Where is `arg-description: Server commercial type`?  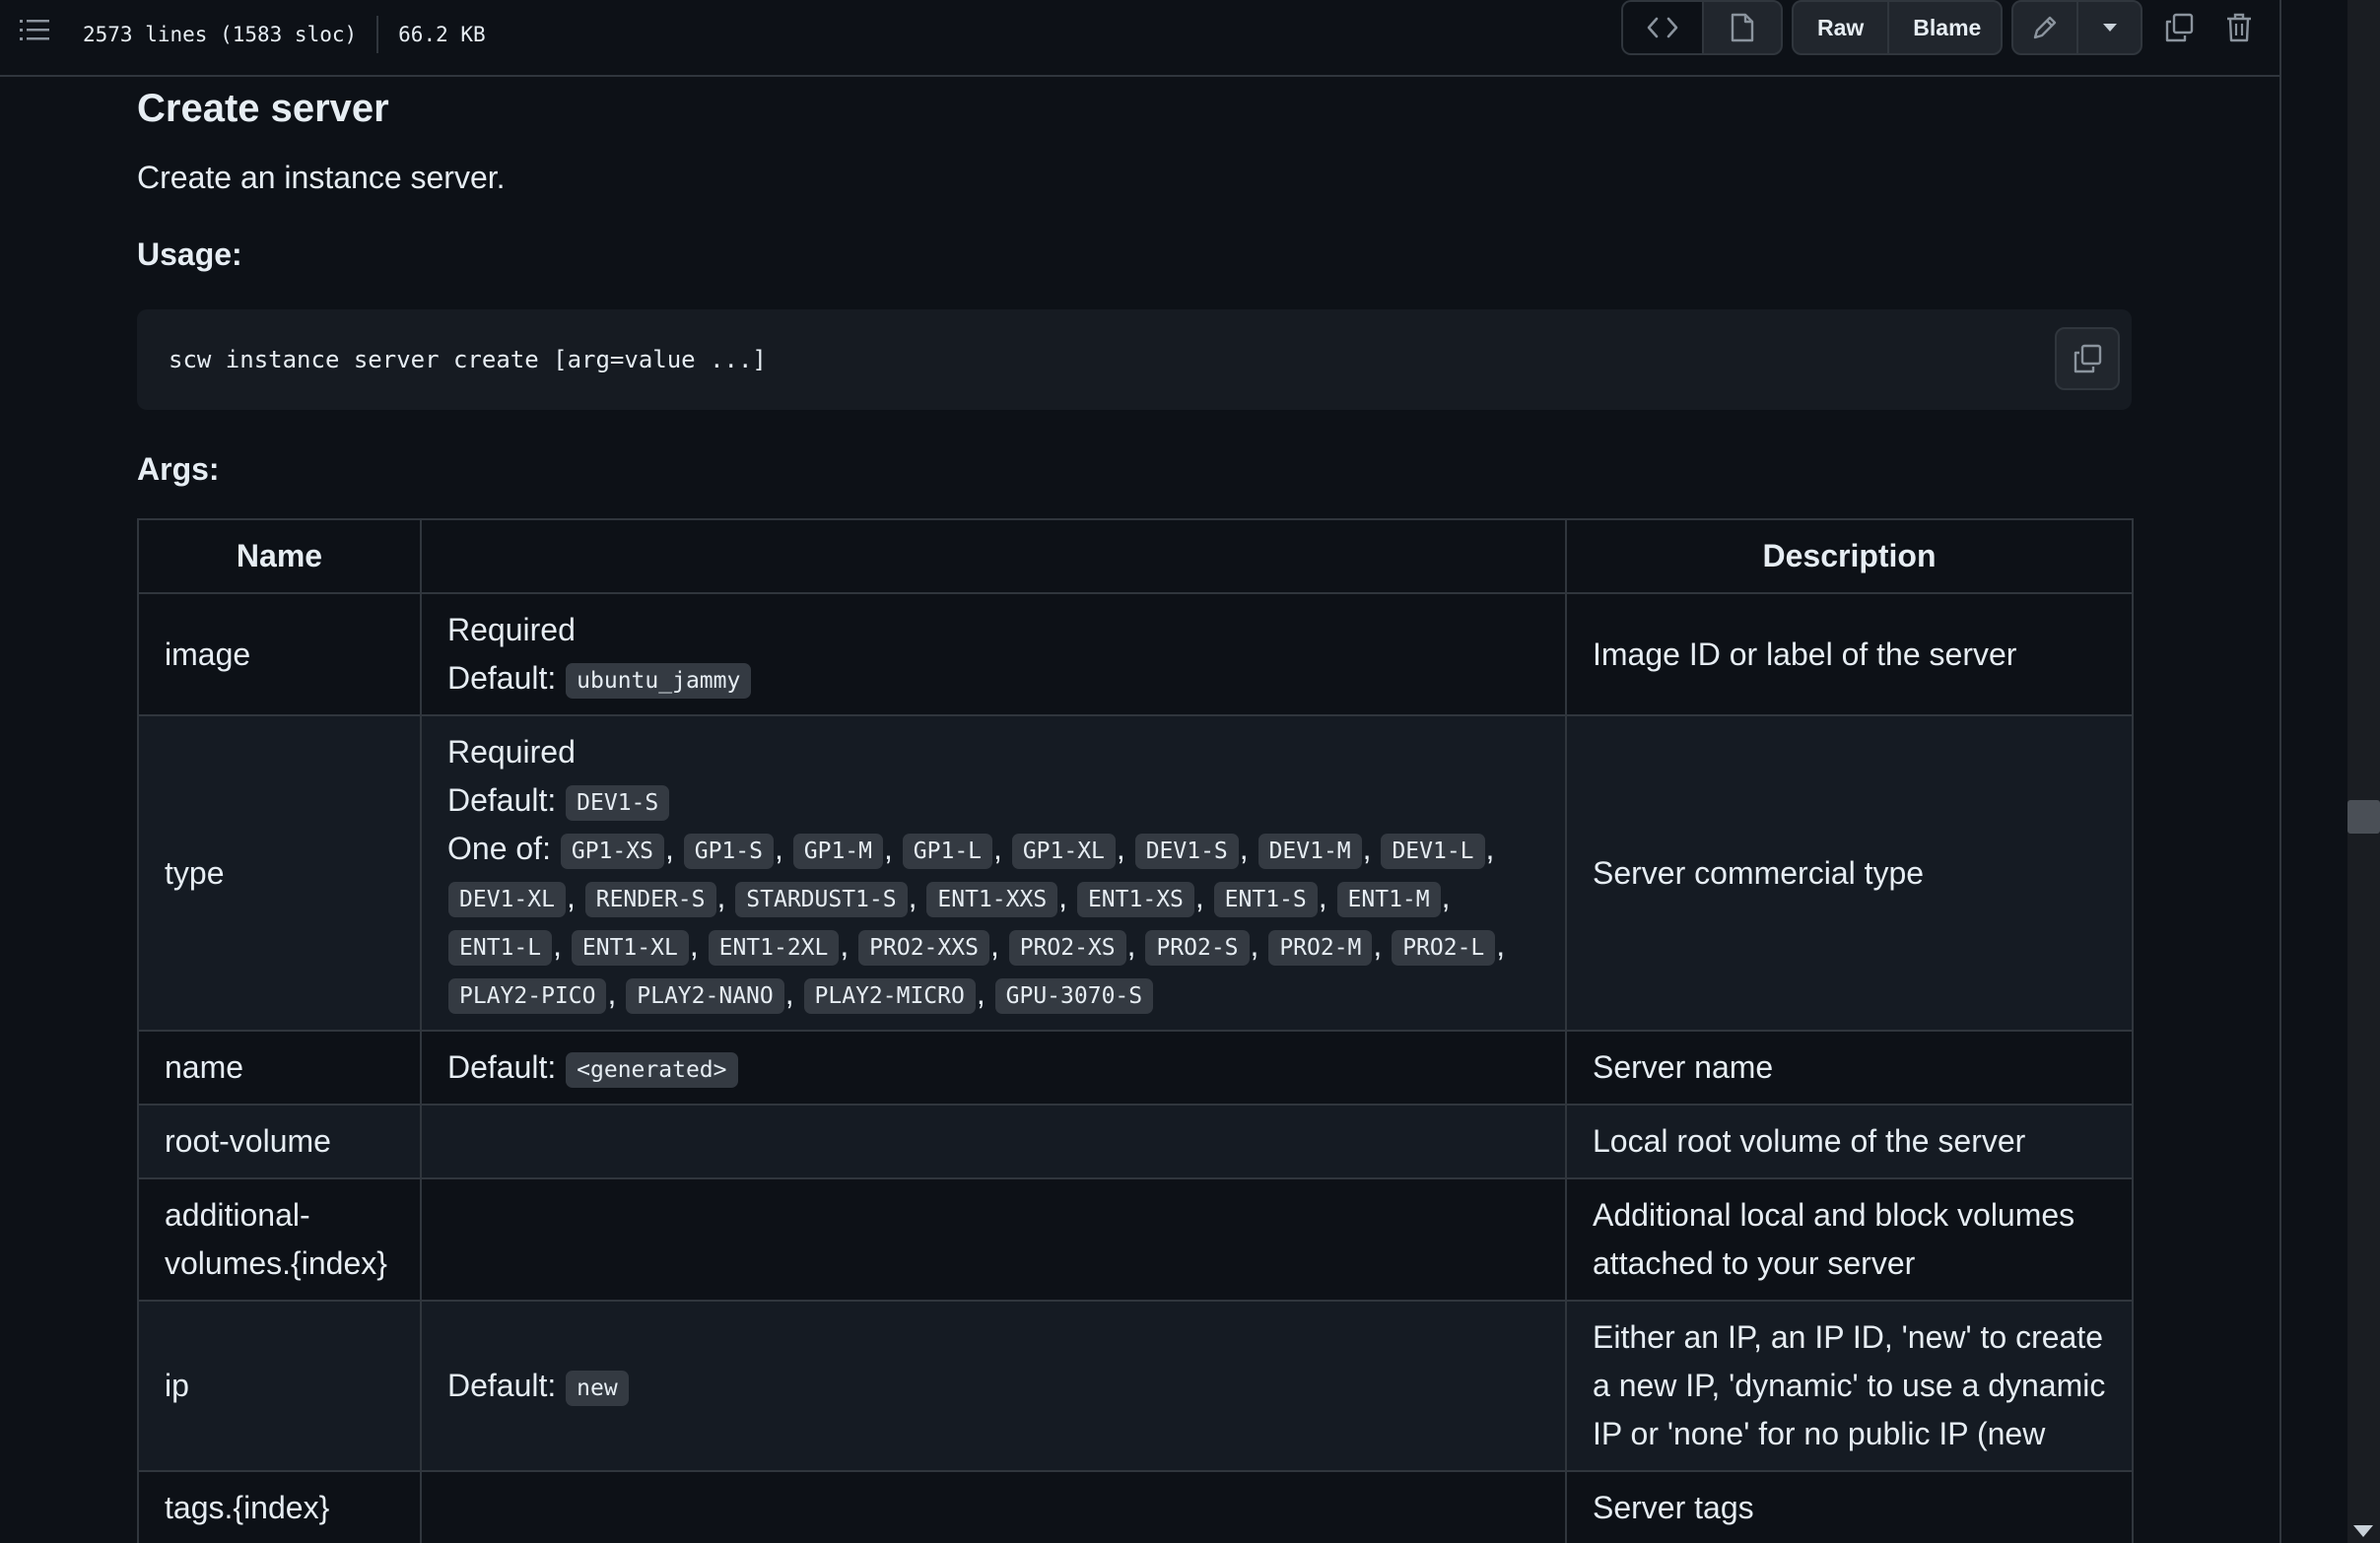
arg-description: Server commercial type is located at coordinates (1849, 873).